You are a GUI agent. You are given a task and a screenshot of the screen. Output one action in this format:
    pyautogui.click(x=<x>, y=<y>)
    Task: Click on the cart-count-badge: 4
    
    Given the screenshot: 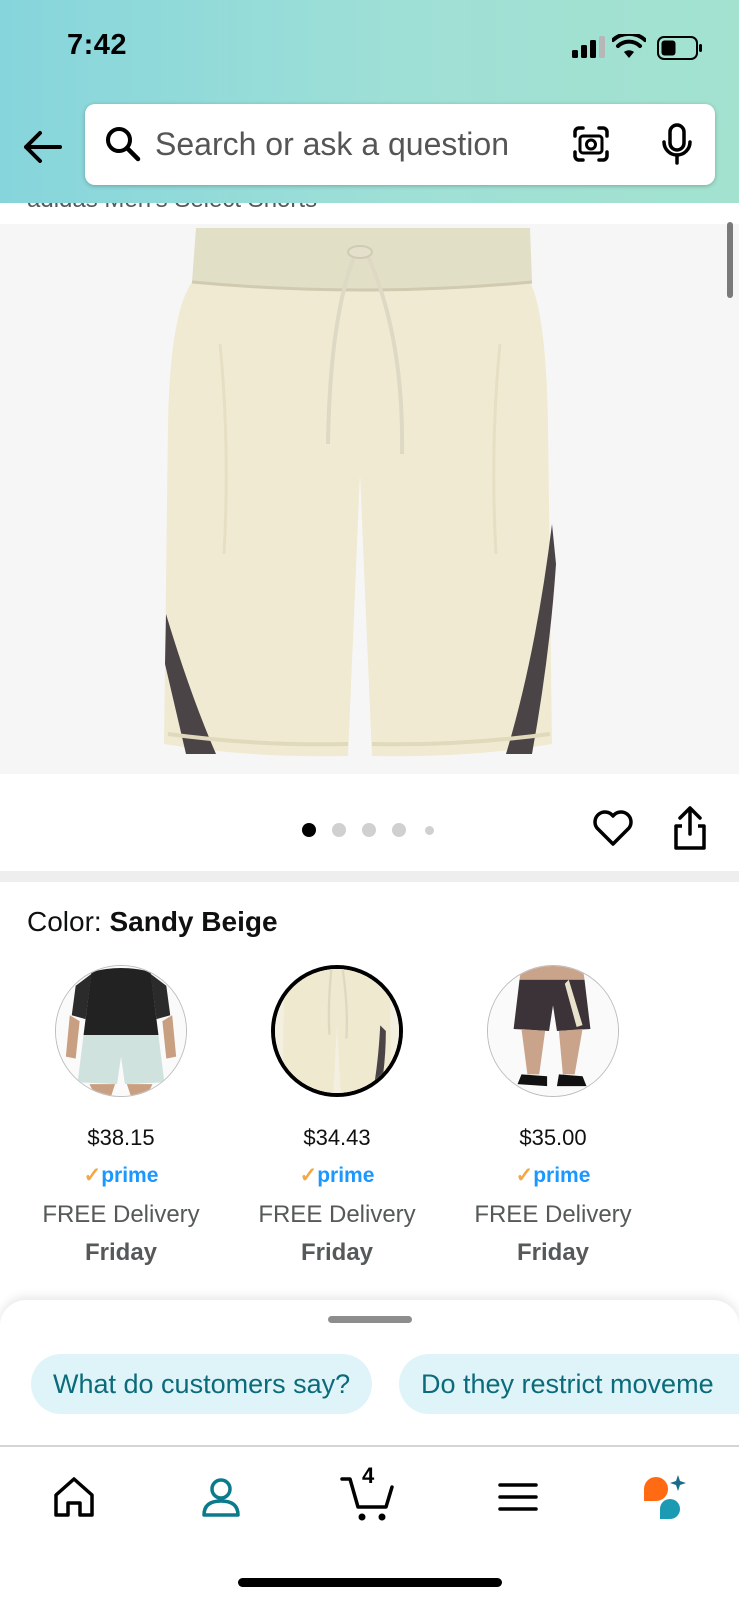 What is the action you would take?
    pyautogui.click(x=368, y=1475)
    